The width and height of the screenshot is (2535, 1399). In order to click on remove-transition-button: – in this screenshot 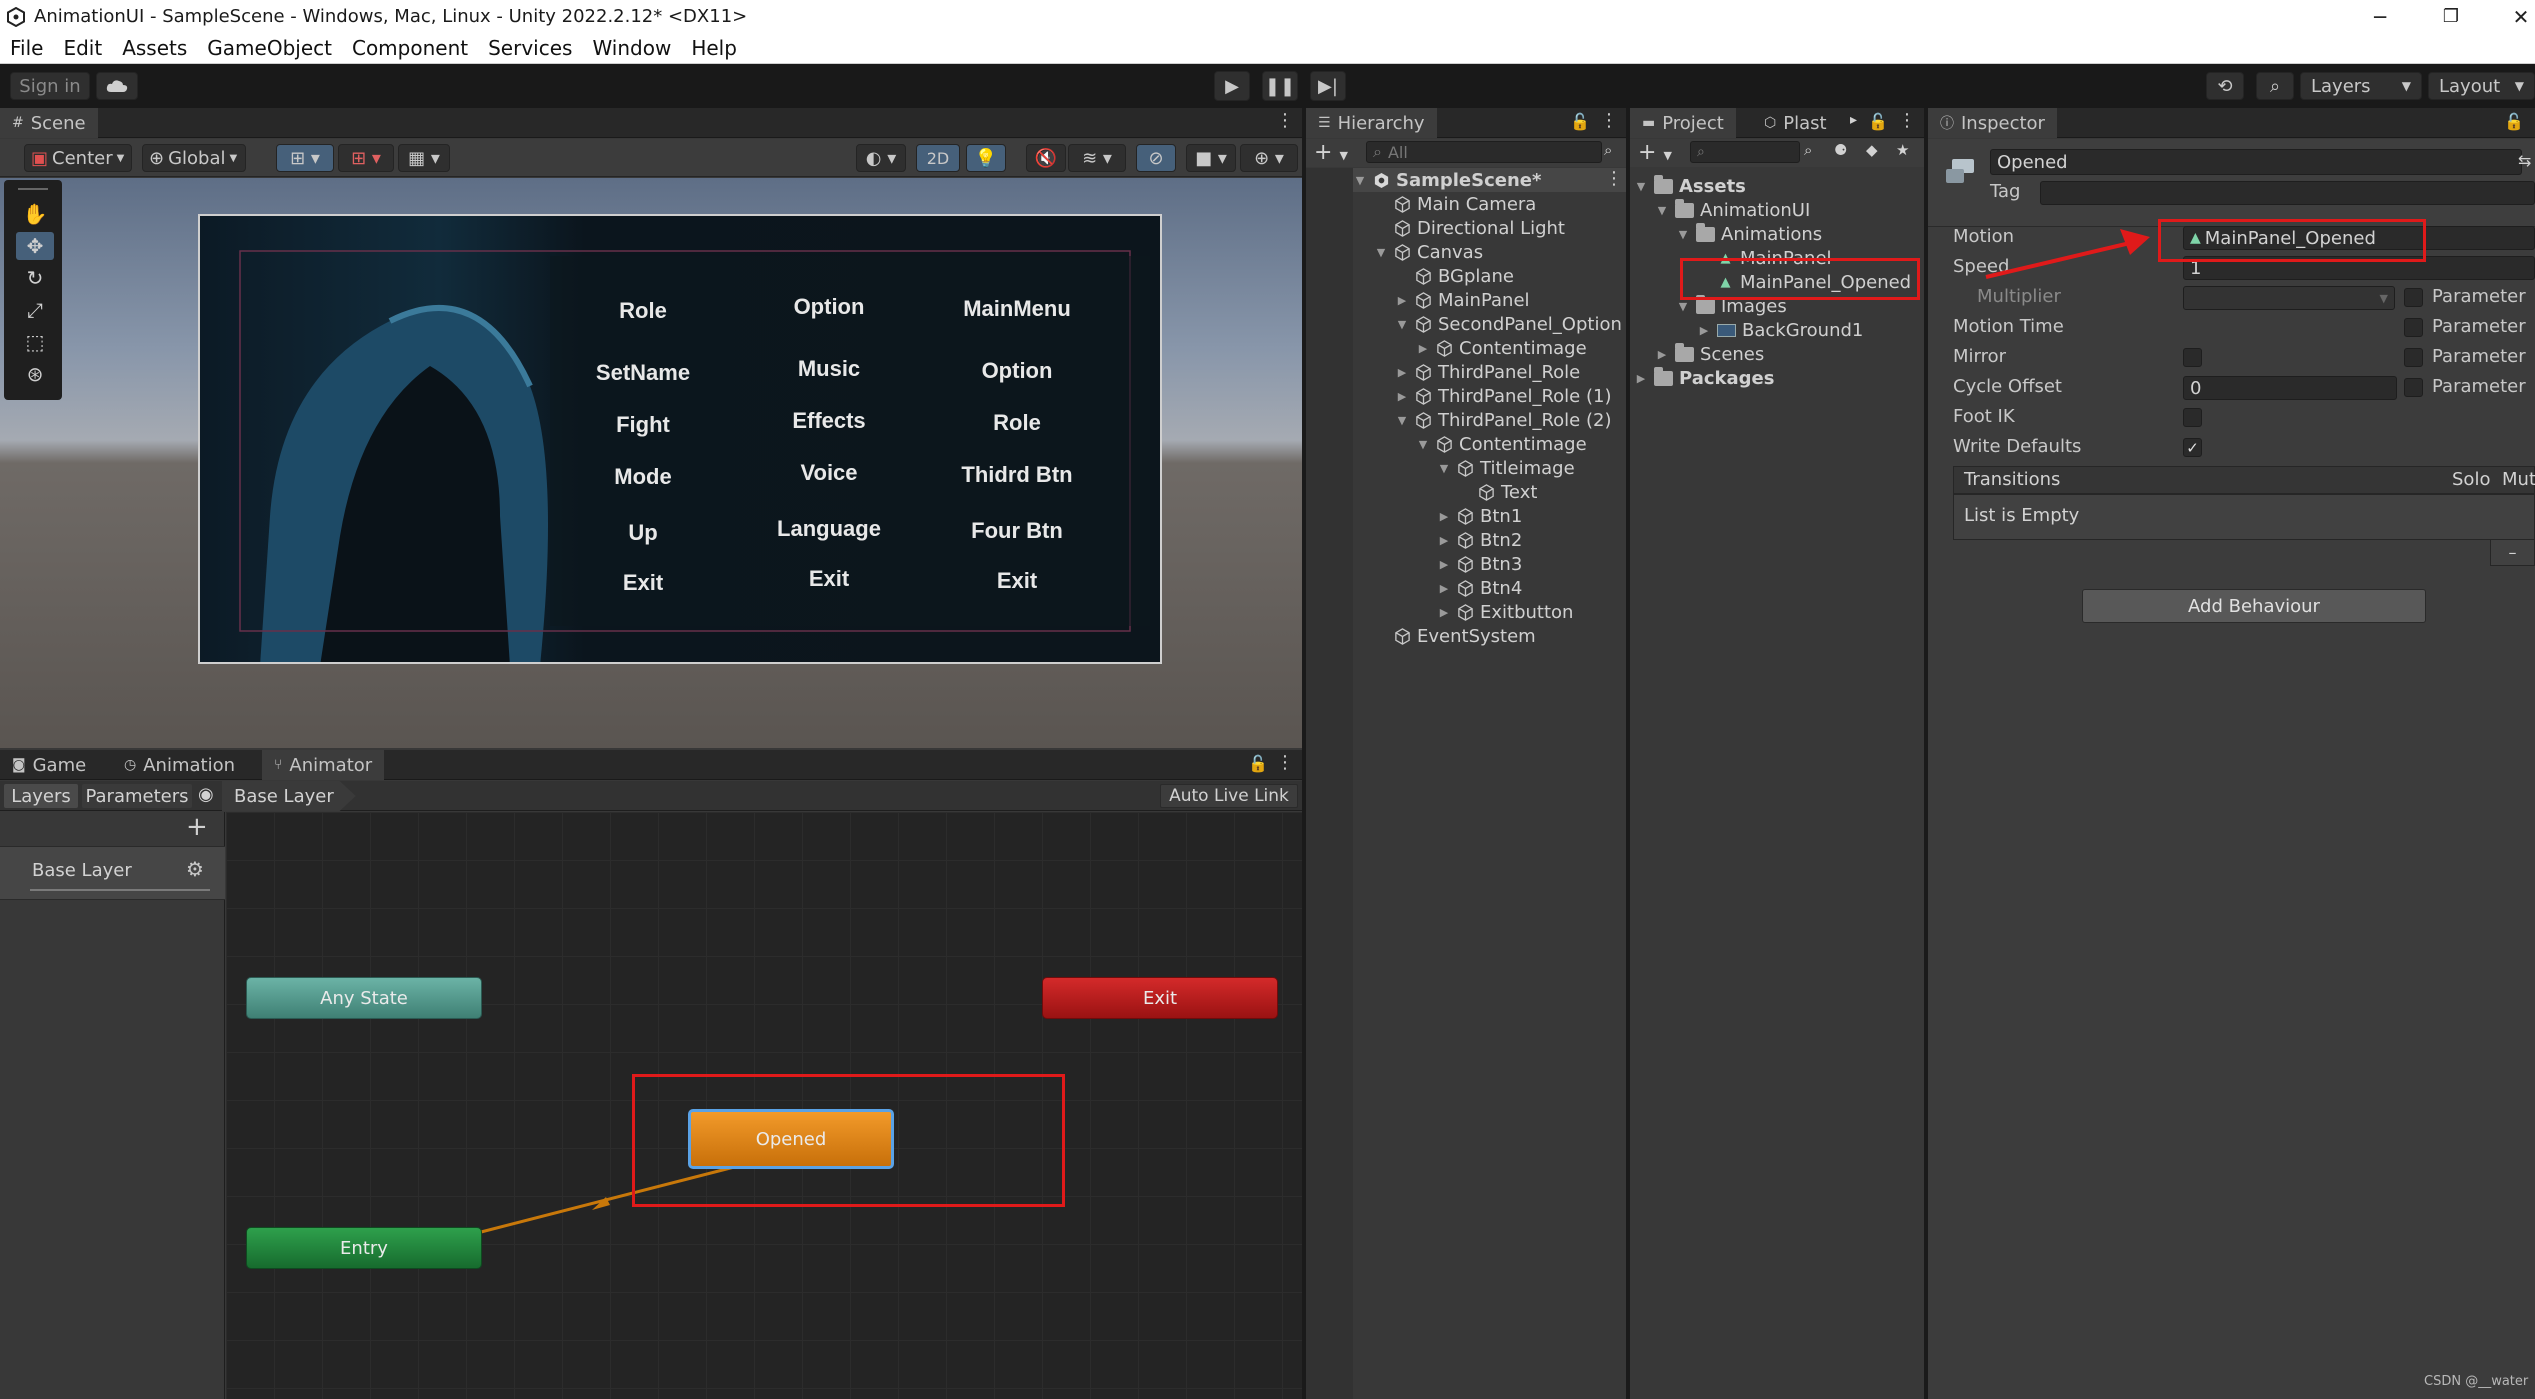, I will do `click(2512, 553)`.